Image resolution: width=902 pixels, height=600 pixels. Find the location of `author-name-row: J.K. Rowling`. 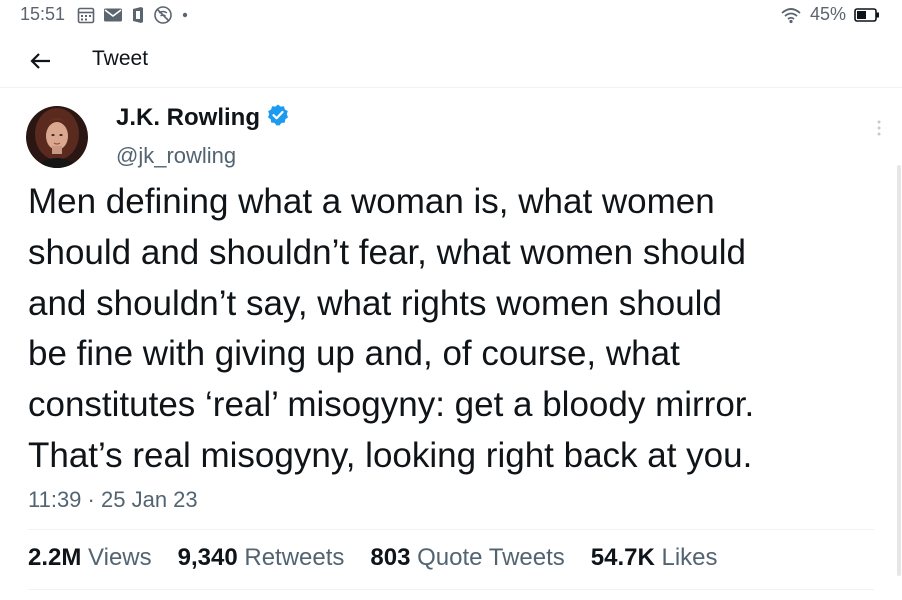

author-name-row: J.K. Rowling is located at coordinates (203, 117).